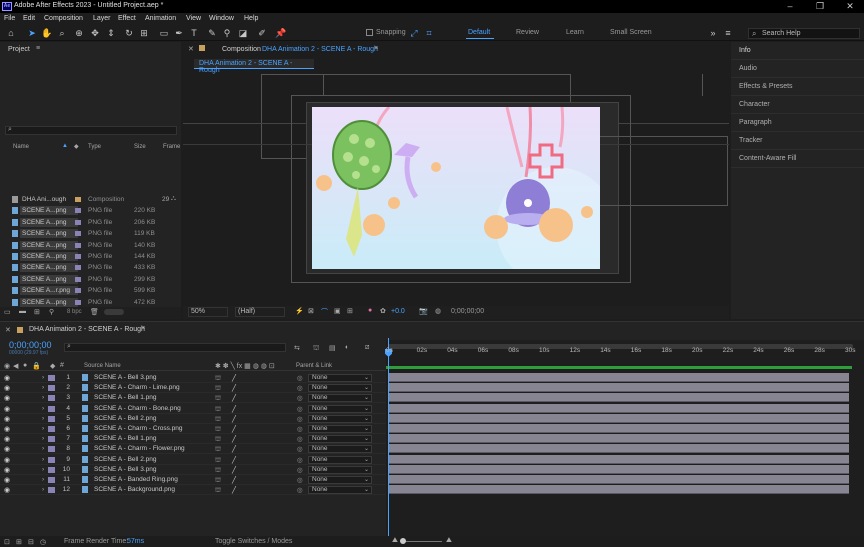 This screenshot has height=547, width=864. Describe the element at coordinates (311, 311) in the screenshot. I see `transparency-grid-icon: ⊠` at that location.